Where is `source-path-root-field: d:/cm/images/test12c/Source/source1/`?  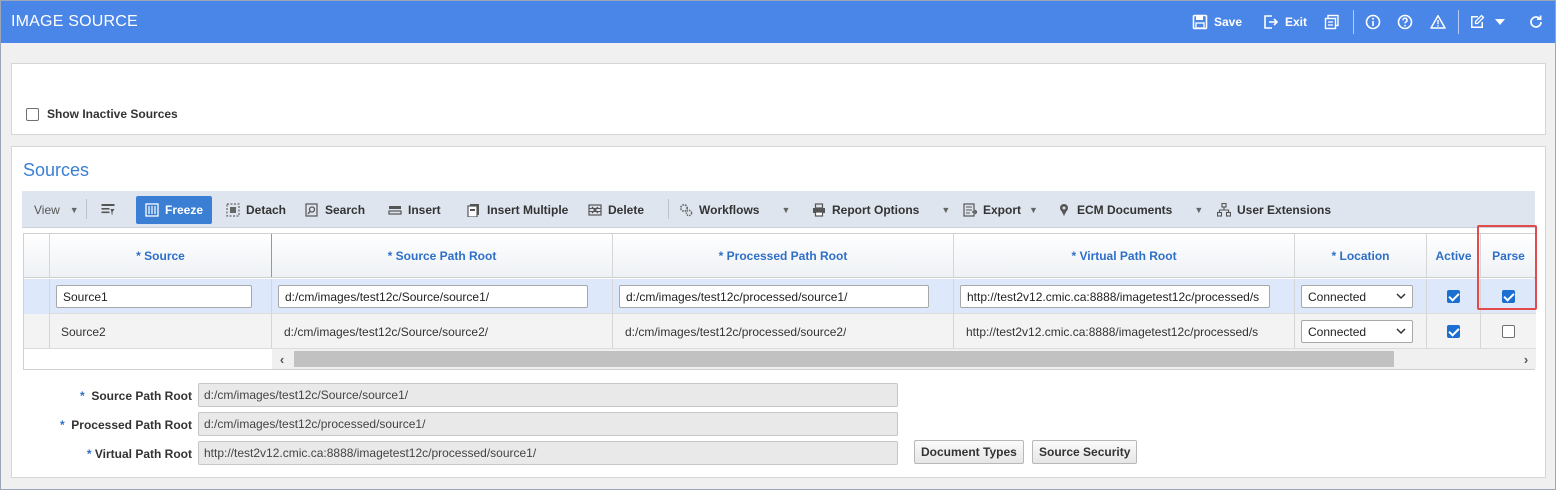
source-path-root-field: d:/cm/images/test12c/Source/source1/ is located at coordinates (548, 395).